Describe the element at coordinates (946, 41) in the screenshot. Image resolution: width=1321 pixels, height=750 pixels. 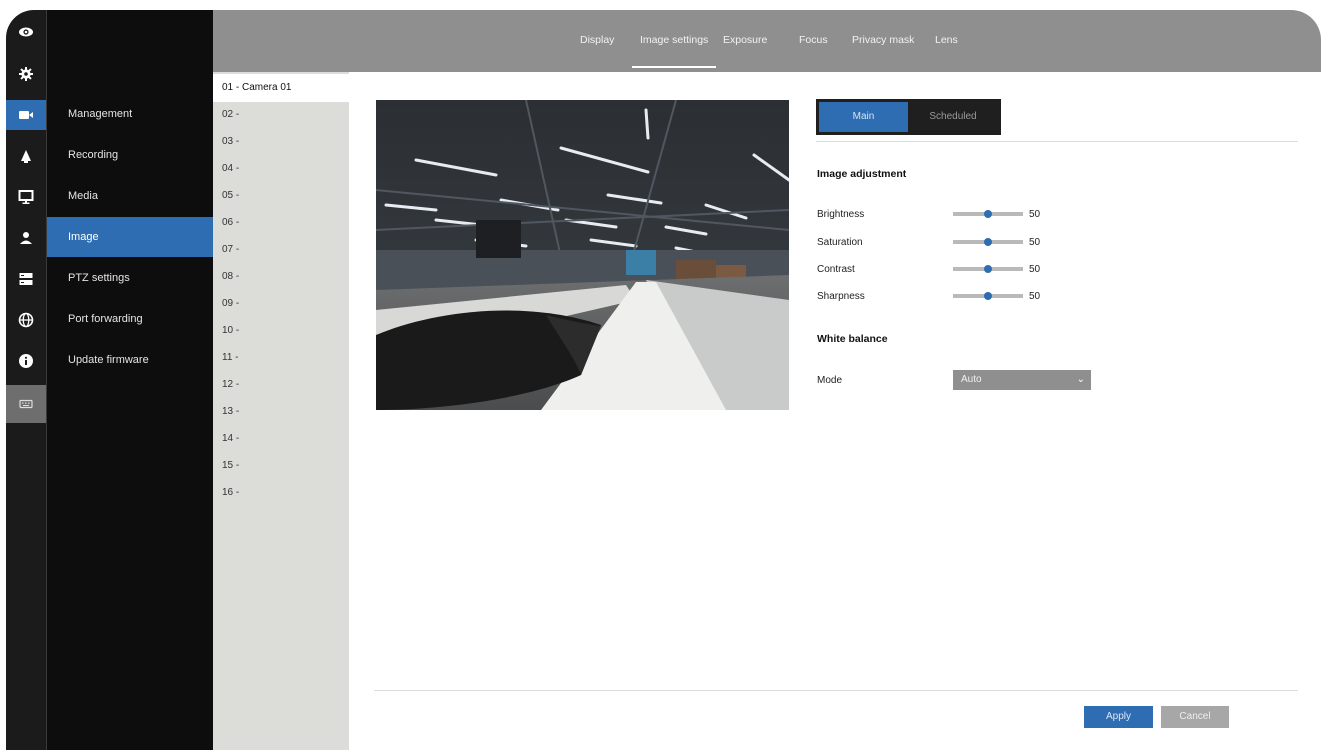
I see `tab-lens: Lens` at that location.